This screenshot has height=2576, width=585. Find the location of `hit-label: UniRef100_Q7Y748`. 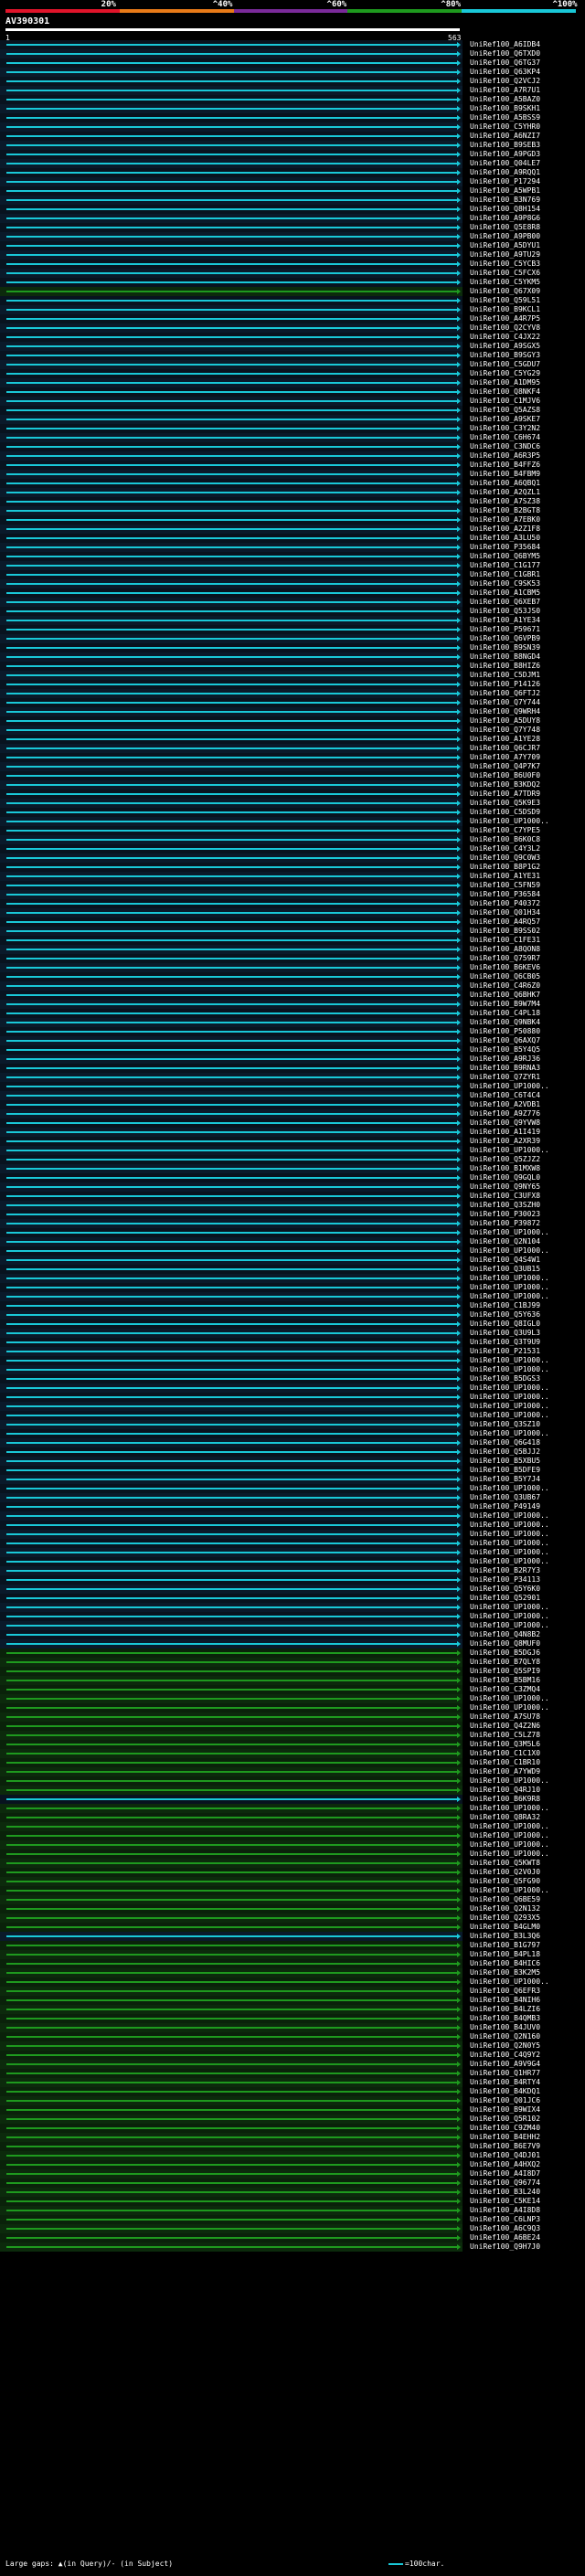

hit-label: UniRef100_Q7Y748 is located at coordinates (505, 730).